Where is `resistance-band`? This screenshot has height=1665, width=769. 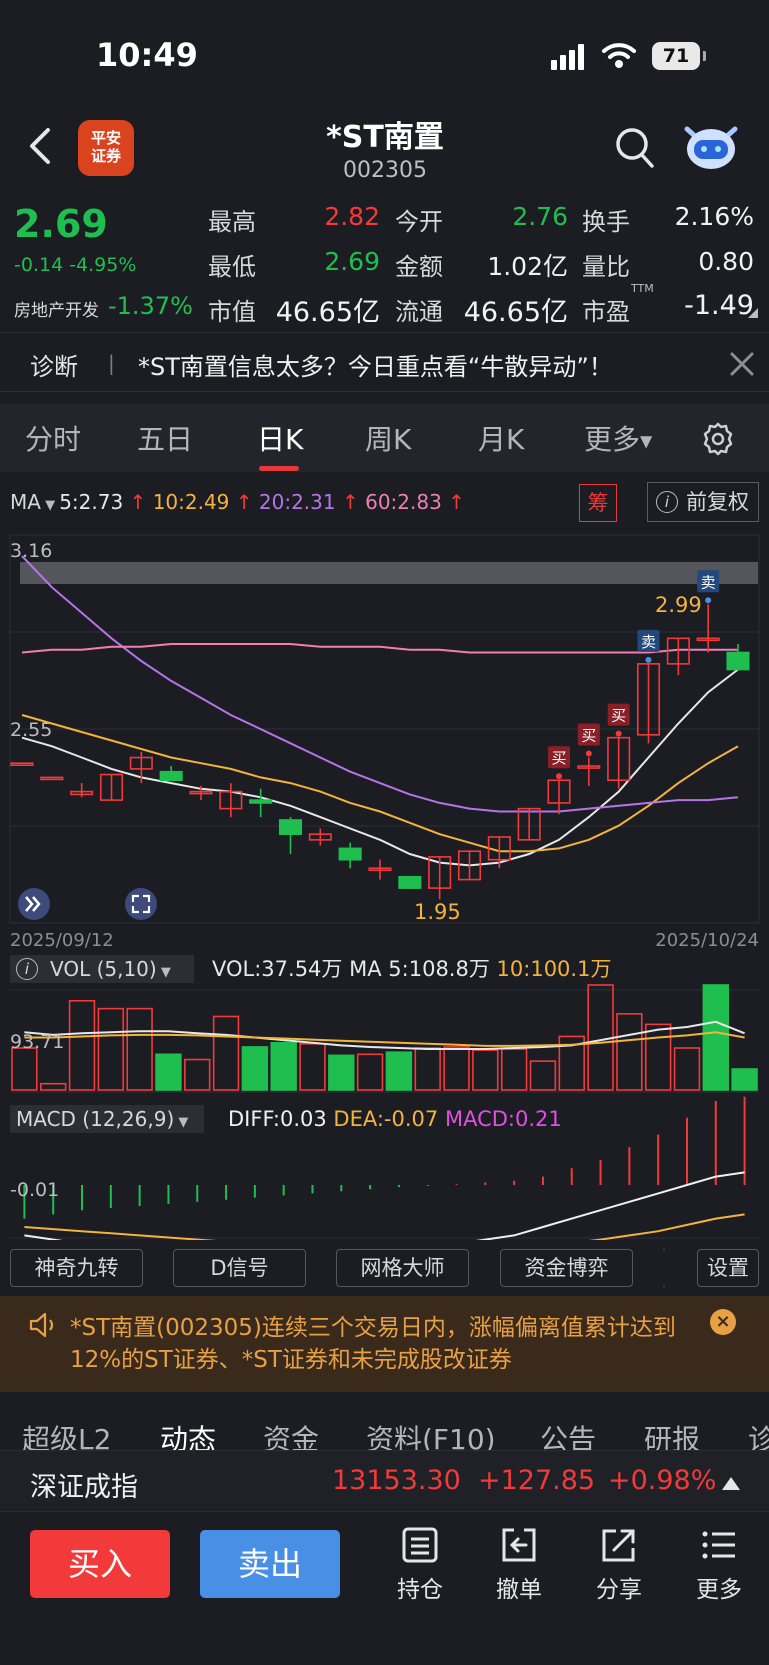
resistance-band is located at coordinates (389, 573).